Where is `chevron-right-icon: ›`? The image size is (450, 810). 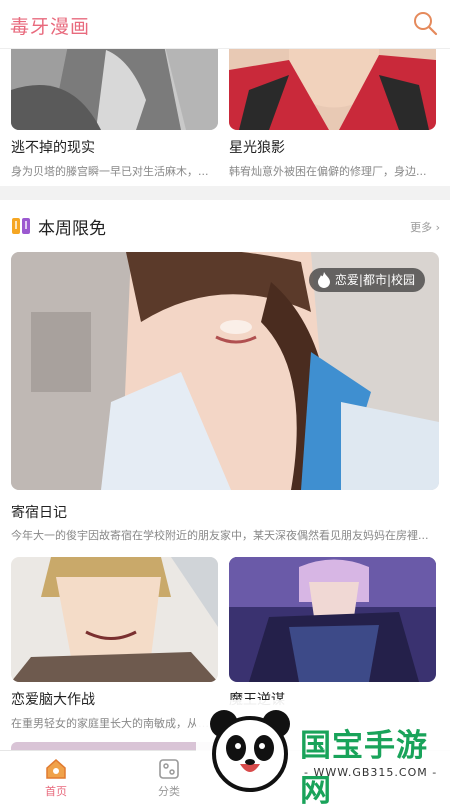
chevron-right-icon: › is located at coordinates (437, 227).